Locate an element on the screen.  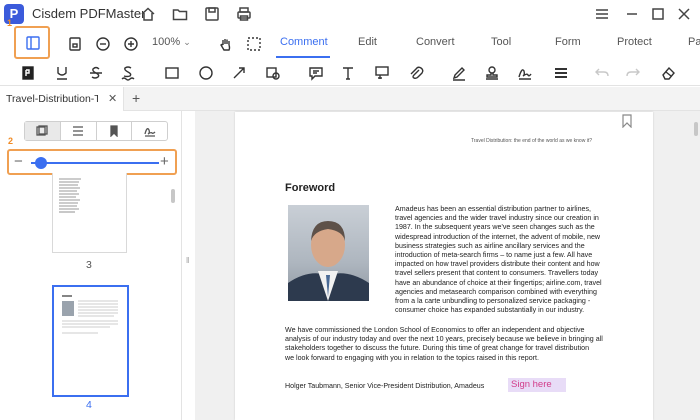
tab-protect: Protect is located at coordinates (634, 42).